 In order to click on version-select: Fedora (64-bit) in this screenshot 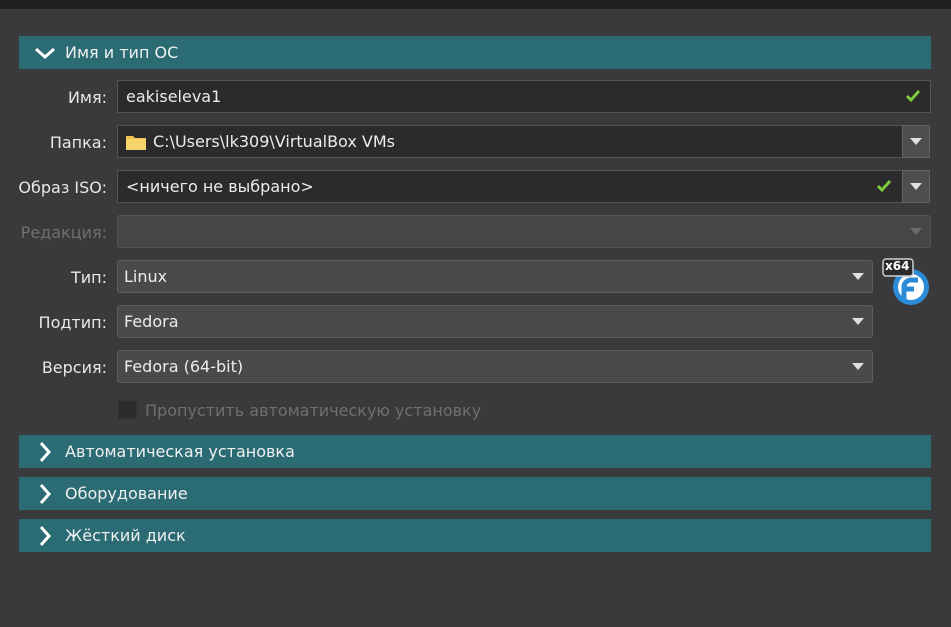, I will do `click(495, 366)`.